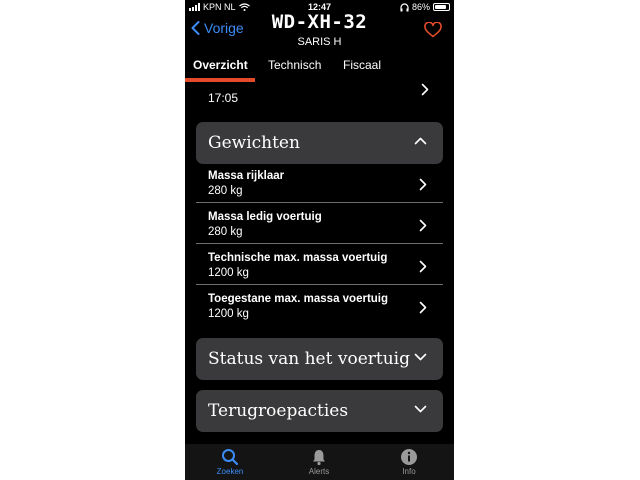 This screenshot has width=640, height=480. I want to click on vehicle-subtitle: SARIS H, so click(319, 42).